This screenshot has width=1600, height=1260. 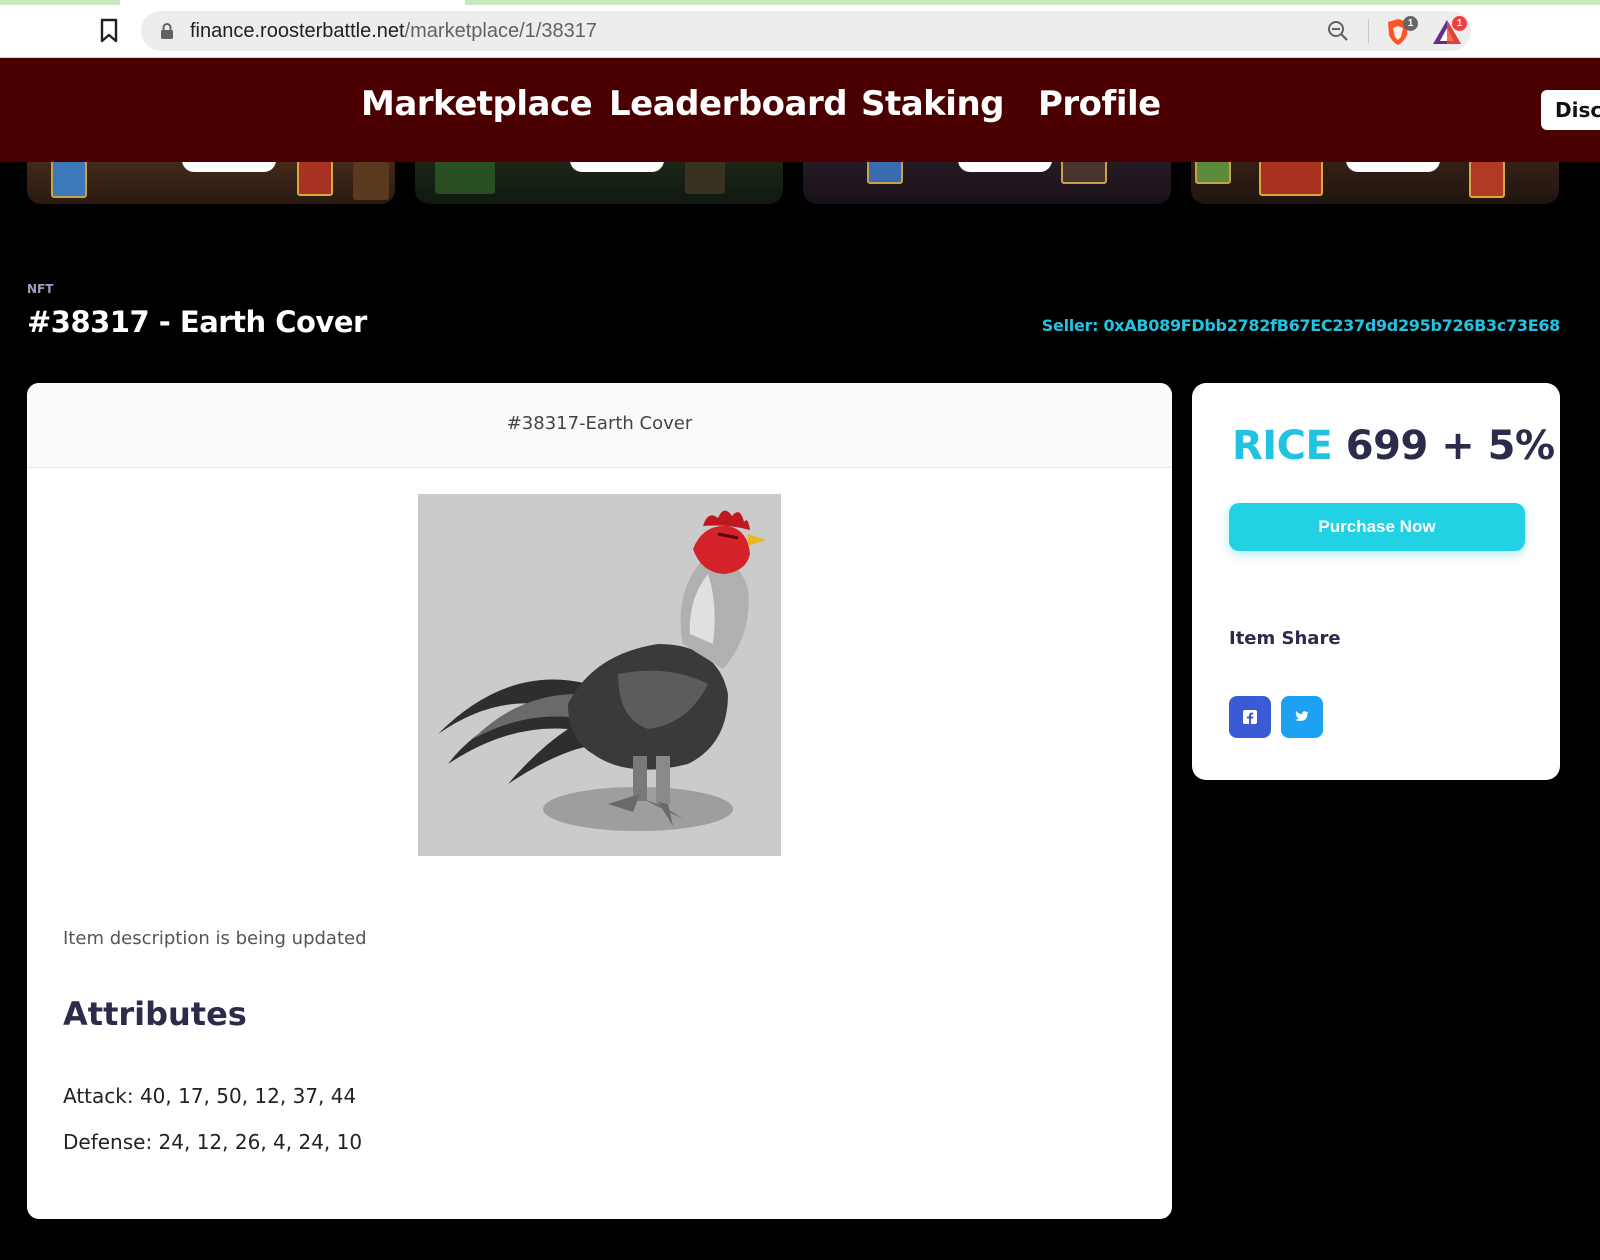 I want to click on shield-count-badge: 1, so click(x=1410, y=23).